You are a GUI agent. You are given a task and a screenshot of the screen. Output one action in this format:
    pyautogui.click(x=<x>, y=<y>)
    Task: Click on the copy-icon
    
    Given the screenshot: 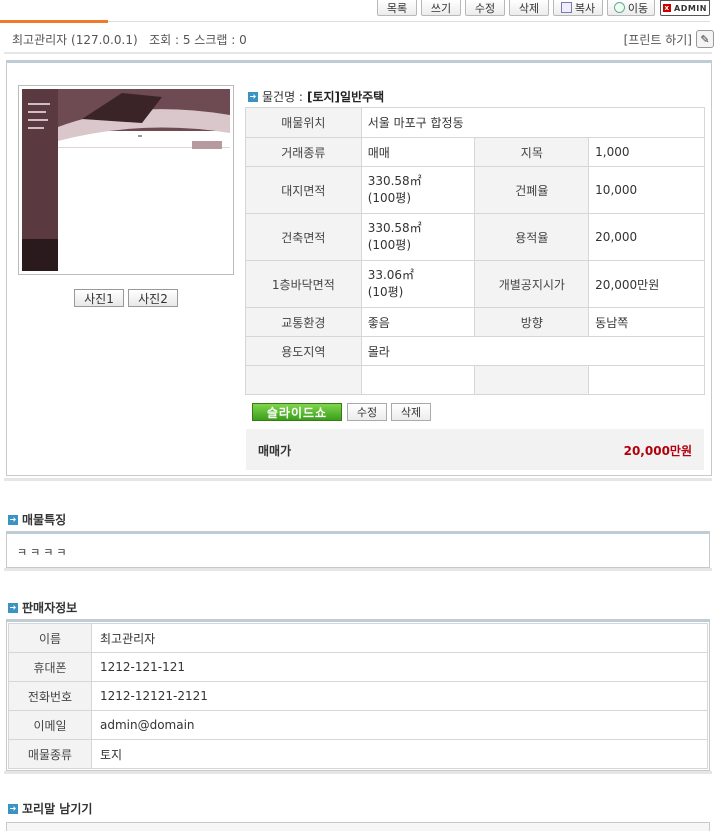 What is the action you would take?
    pyautogui.click(x=566, y=7)
    